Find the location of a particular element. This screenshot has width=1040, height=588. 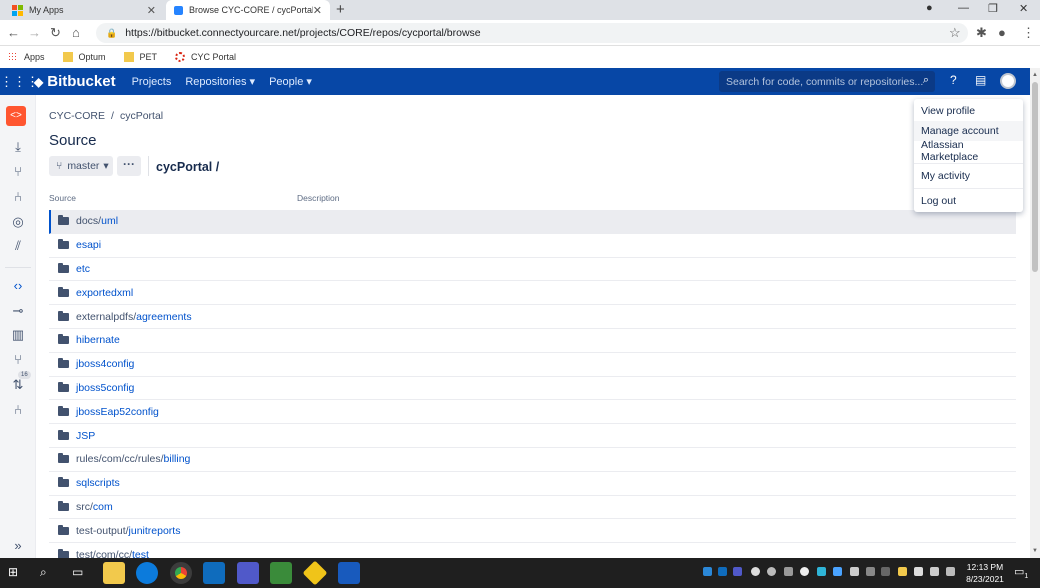

whats-new-icon: ▤ is located at coordinates (980, 80).